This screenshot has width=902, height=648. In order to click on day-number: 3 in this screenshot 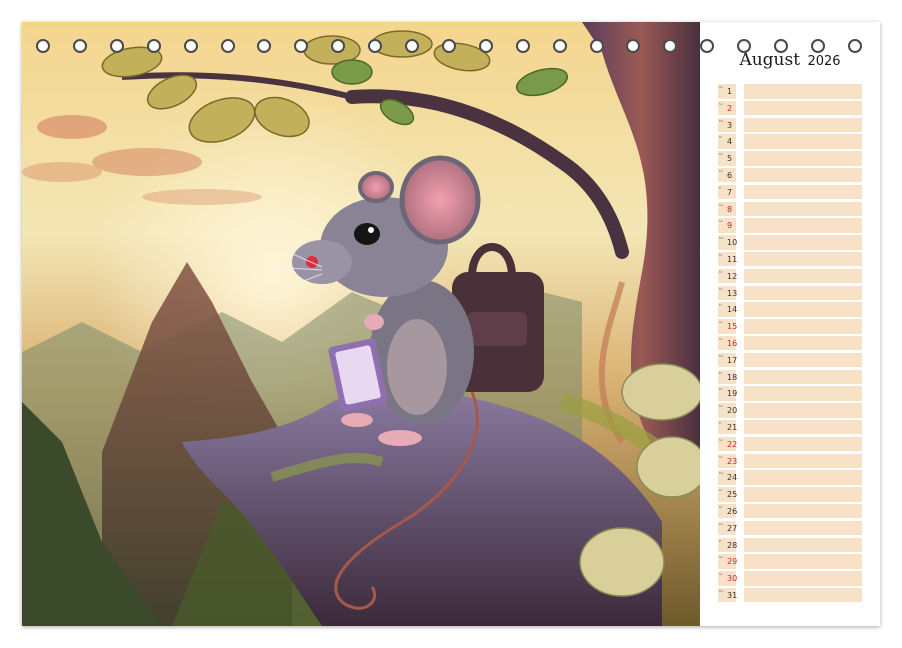, I will do `click(730, 125)`.